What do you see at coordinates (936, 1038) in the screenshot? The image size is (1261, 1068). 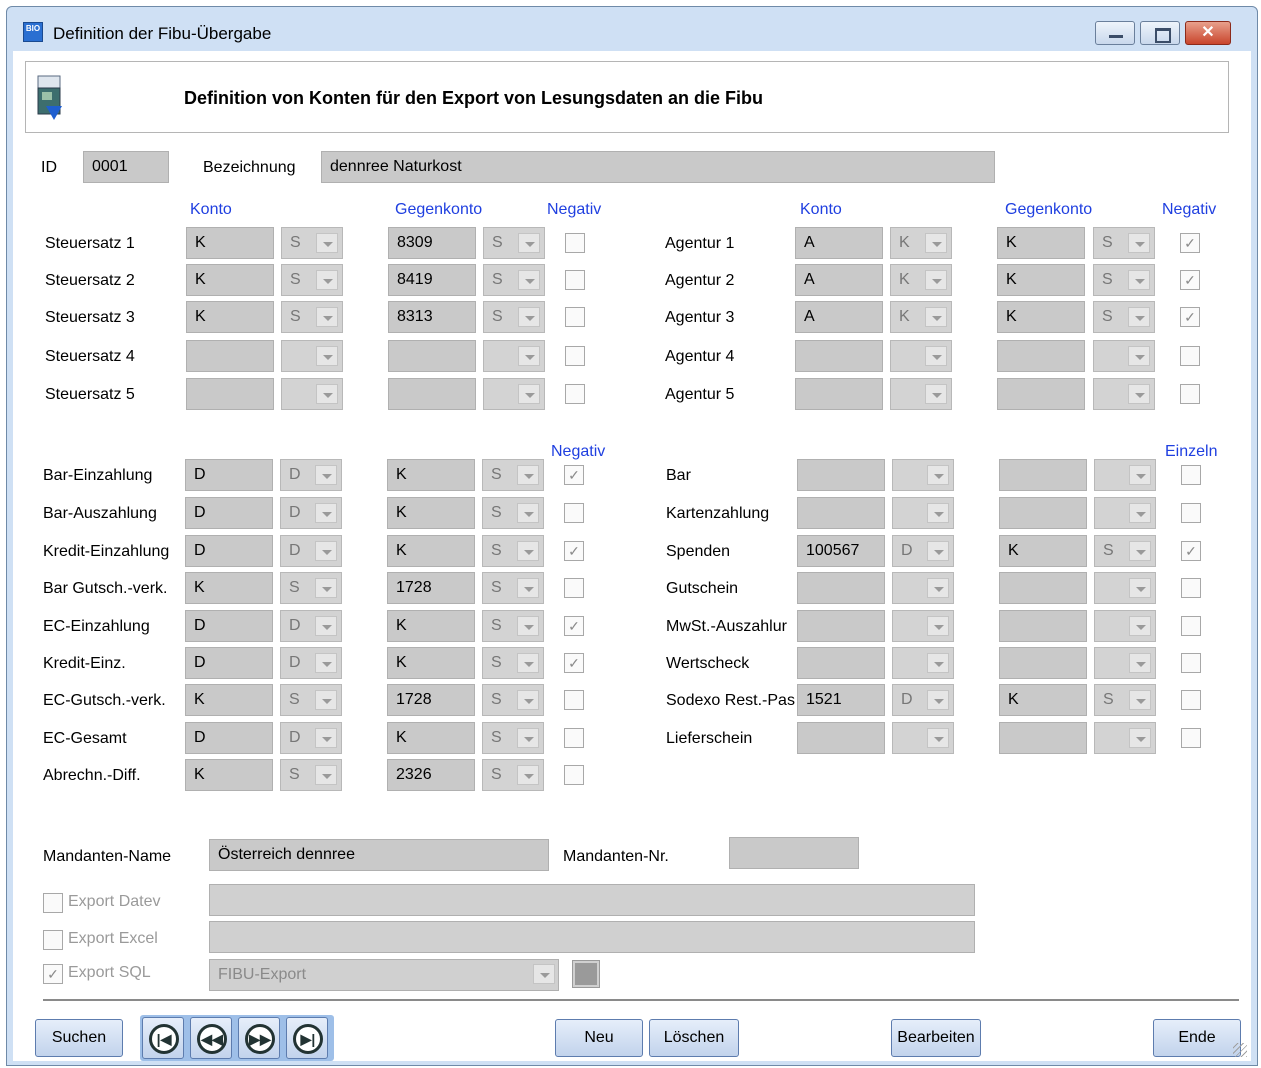 I see `bearbeiten-button: Bearbeiten` at bounding box center [936, 1038].